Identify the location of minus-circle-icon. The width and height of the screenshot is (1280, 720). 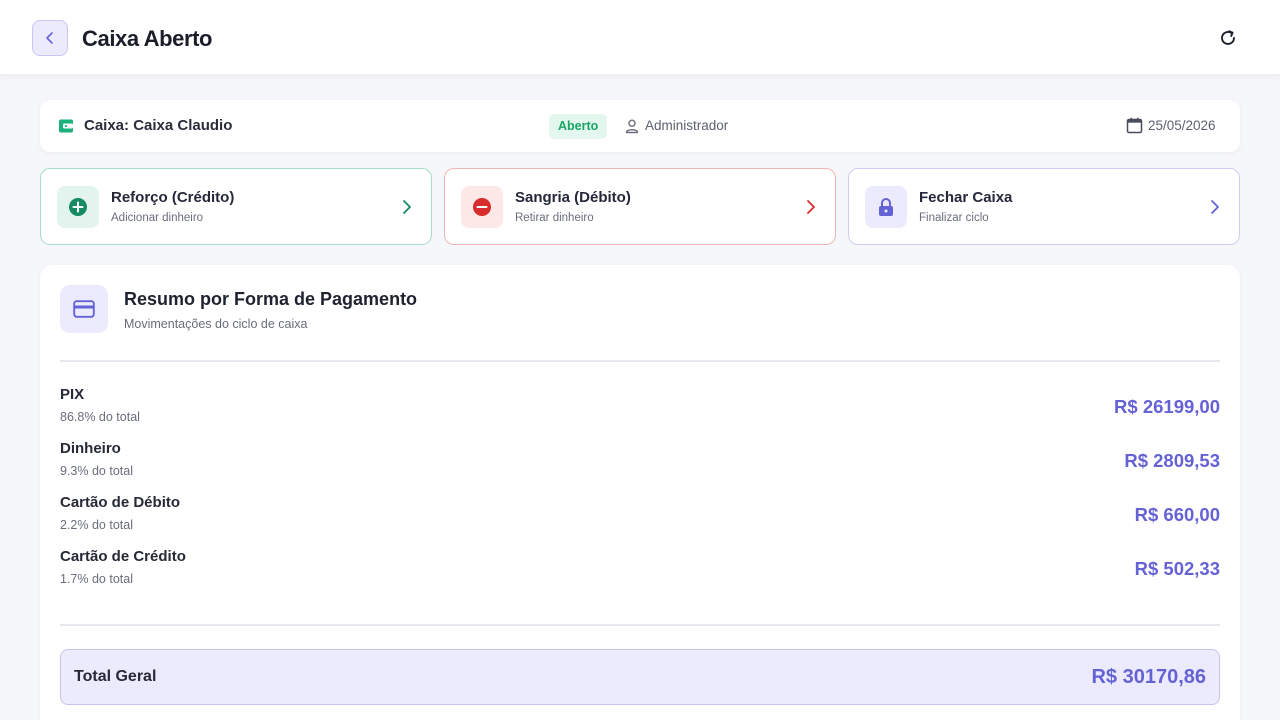
(482, 207).